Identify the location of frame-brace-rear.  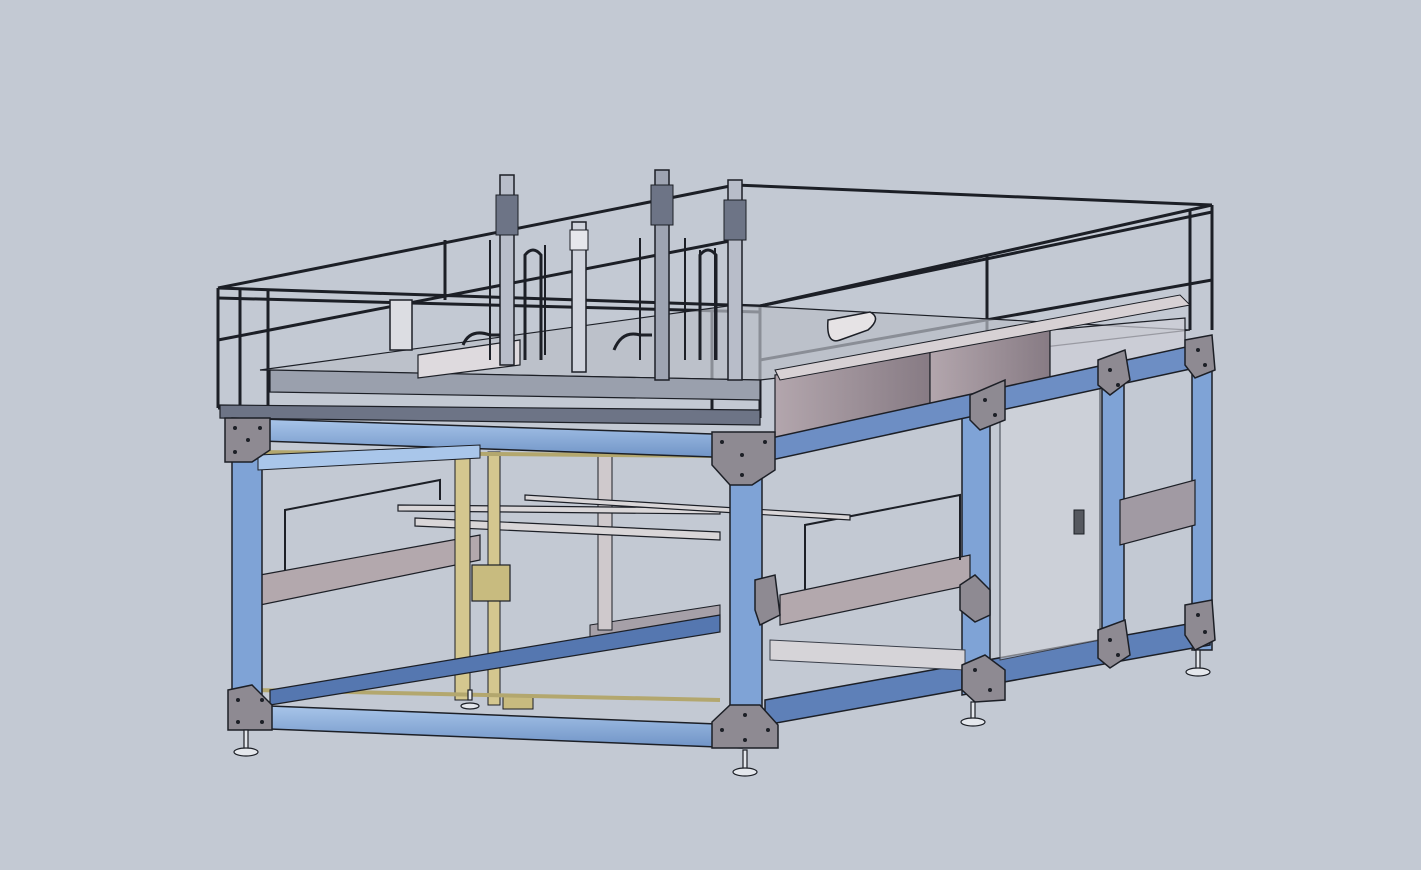
(1157, 512).